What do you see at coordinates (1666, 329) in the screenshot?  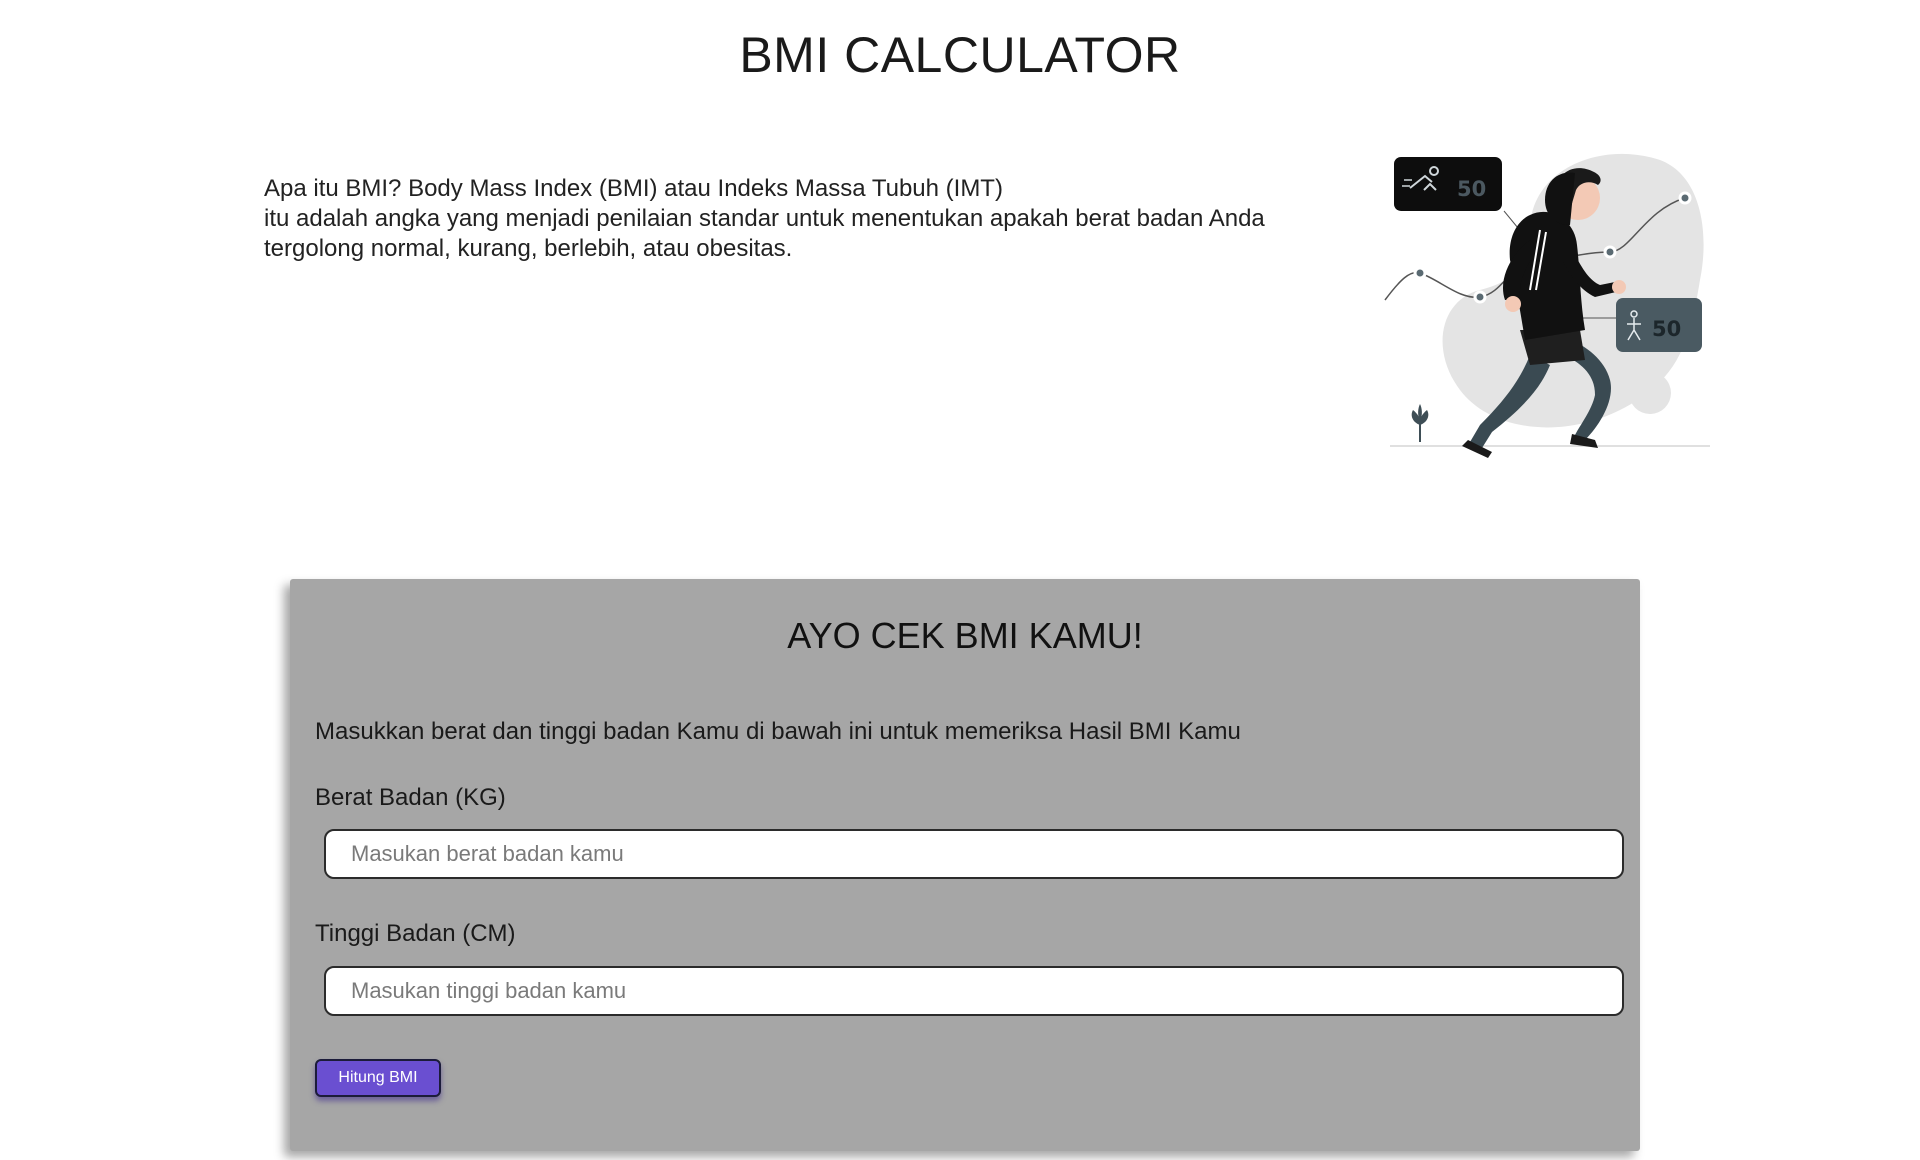 I see `badge-right-value: 50` at bounding box center [1666, 329].